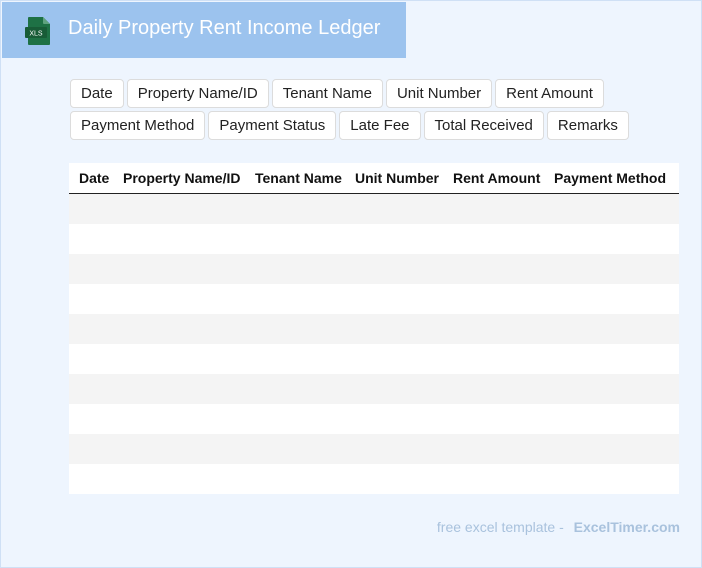 Image resolution: width=702 pixels, height=568 pixels. I want to click on field-tag: Tenant Name, so click(327, 93).